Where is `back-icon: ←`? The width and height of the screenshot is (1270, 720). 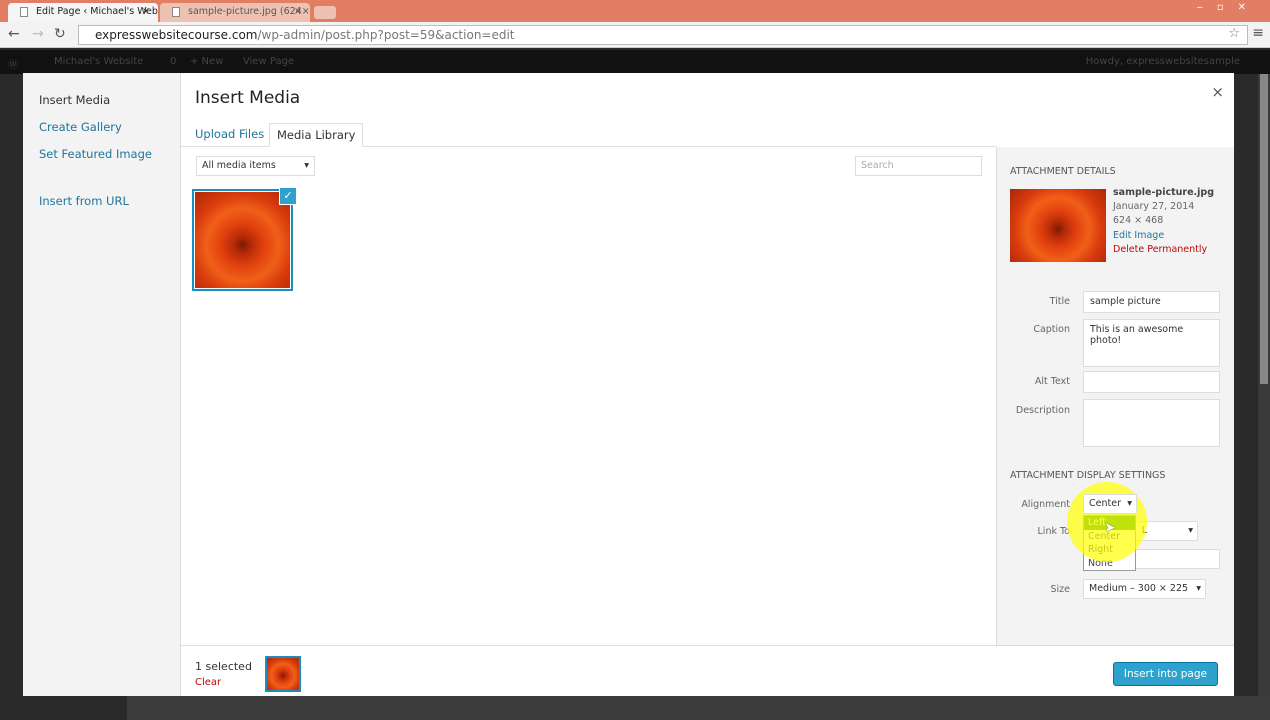 back-icon: ← is located at coordinates (14, 34).